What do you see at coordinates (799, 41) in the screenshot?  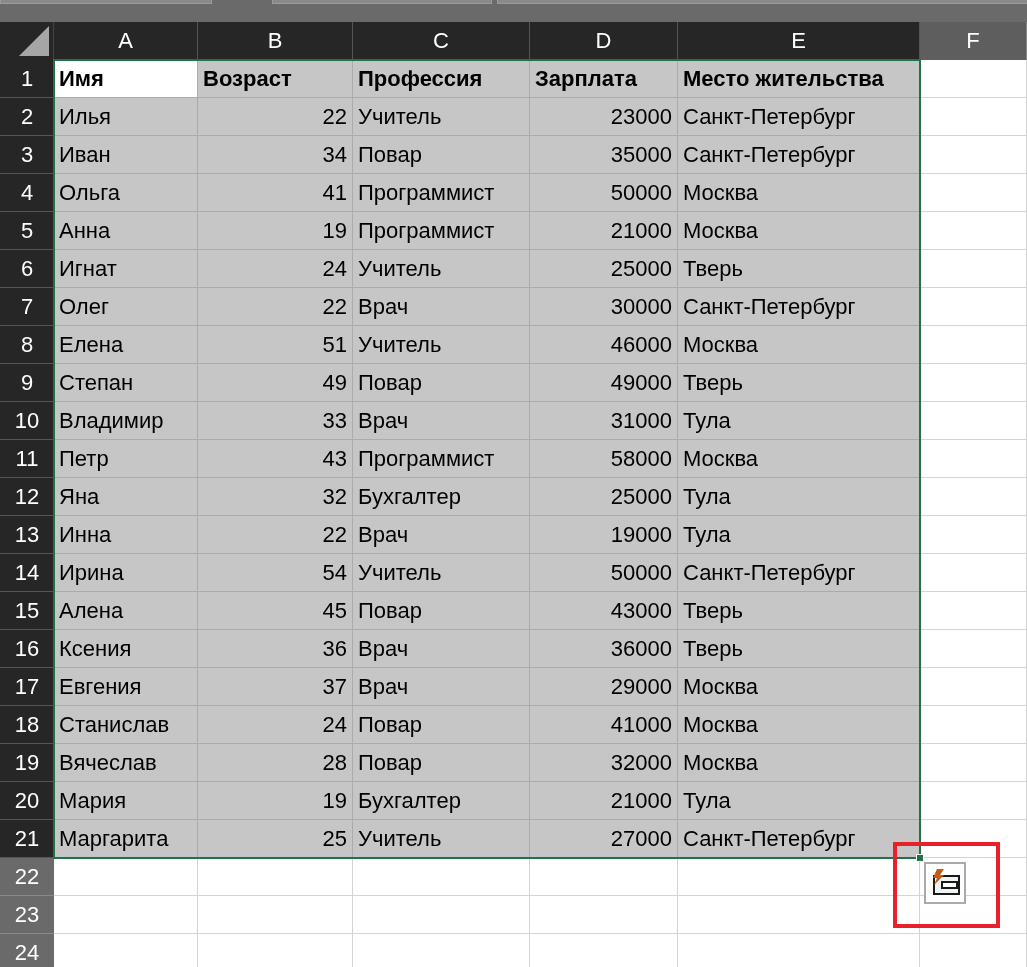 I see `column-header: E` at bounding box center [799, 41].